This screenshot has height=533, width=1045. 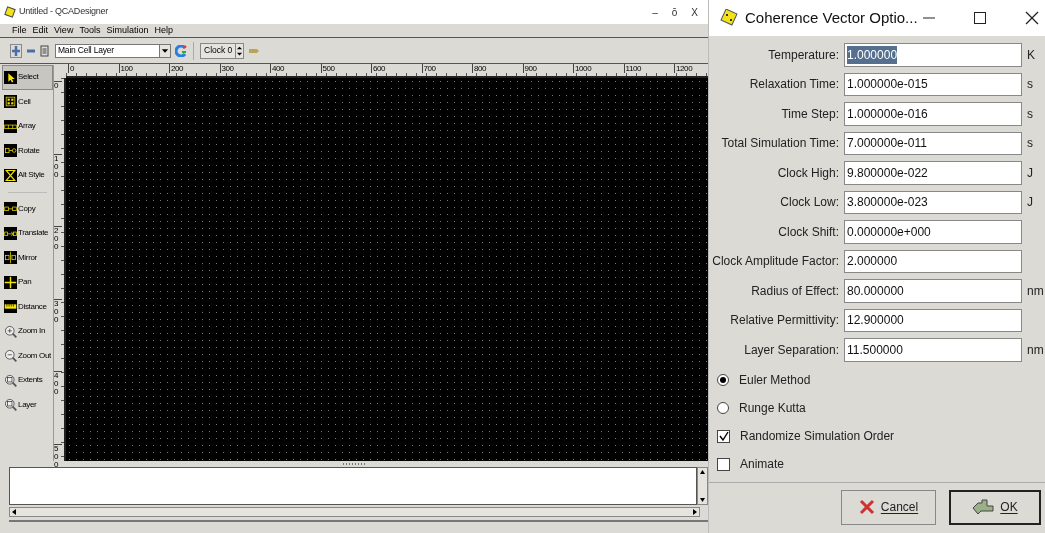 What do you see at coordinates (27, 404) in the screenshot?
I see `tool-button: Layer` at bounding box center [27, 404].